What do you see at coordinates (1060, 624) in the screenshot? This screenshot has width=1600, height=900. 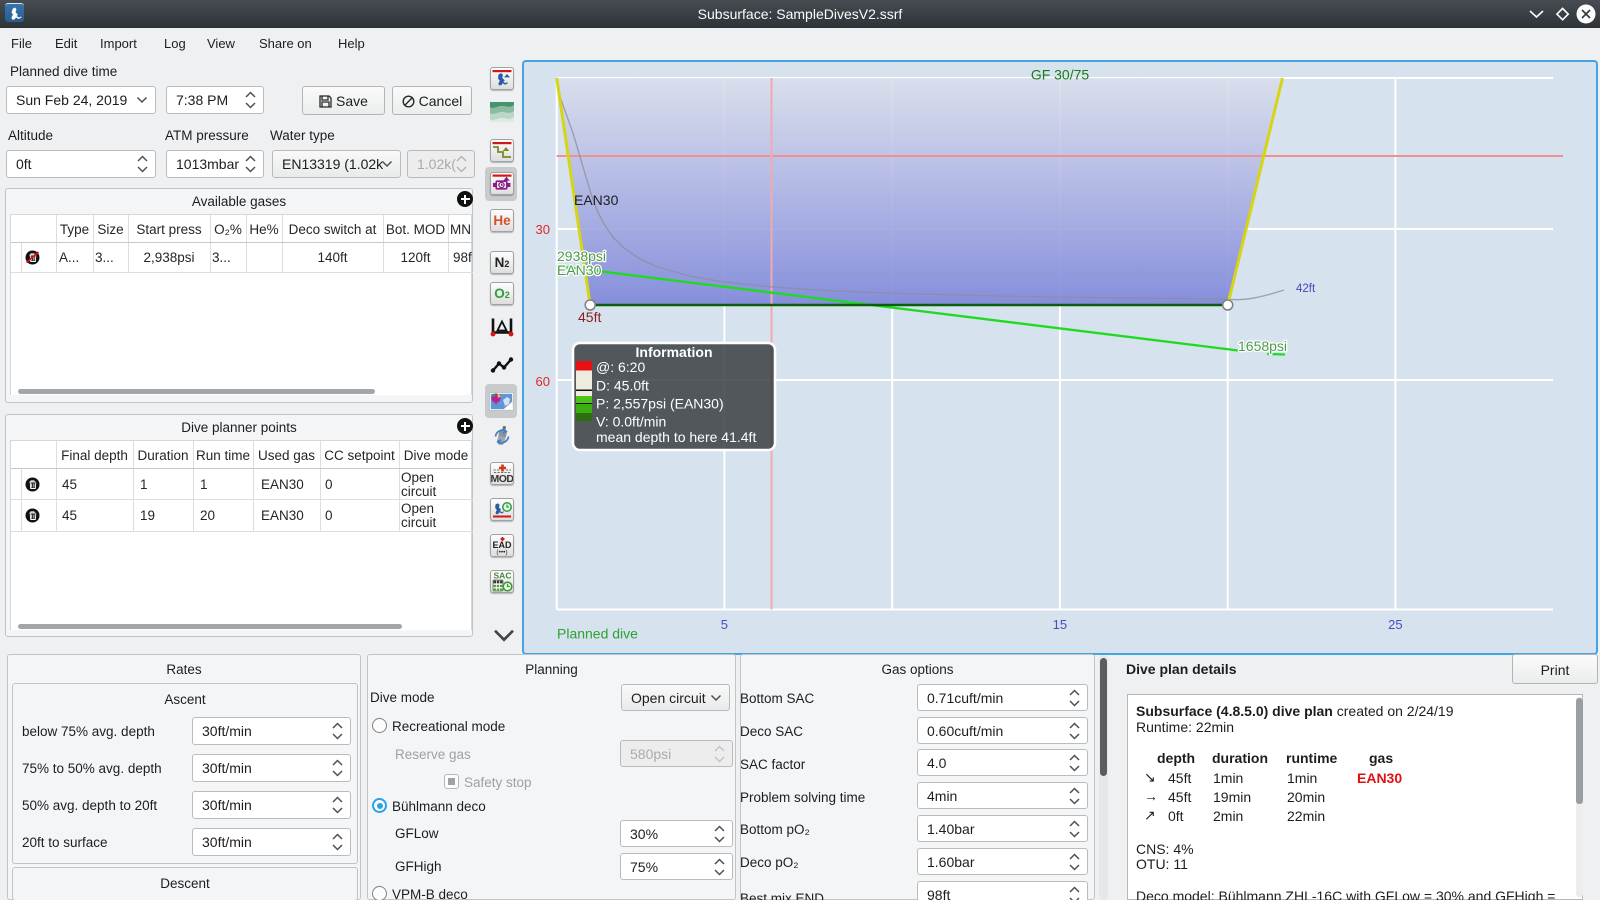 I see `svg-text: 15` at bounding box center [1060, 624].